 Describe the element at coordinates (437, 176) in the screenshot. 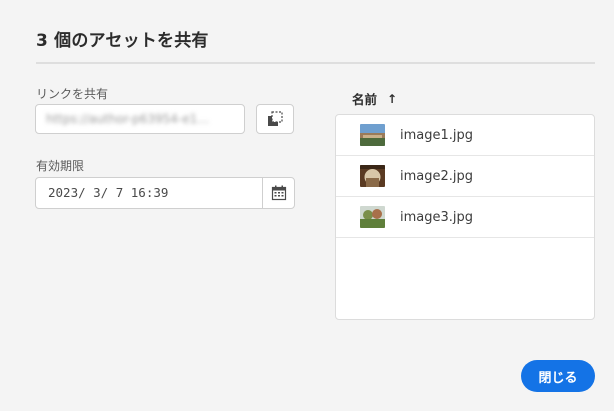

I see `file-name: image2.jpg` at that location.